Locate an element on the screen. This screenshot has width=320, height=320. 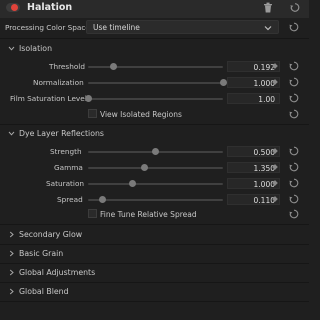
value-text: 1.00 is located at coordinates (266, 99).